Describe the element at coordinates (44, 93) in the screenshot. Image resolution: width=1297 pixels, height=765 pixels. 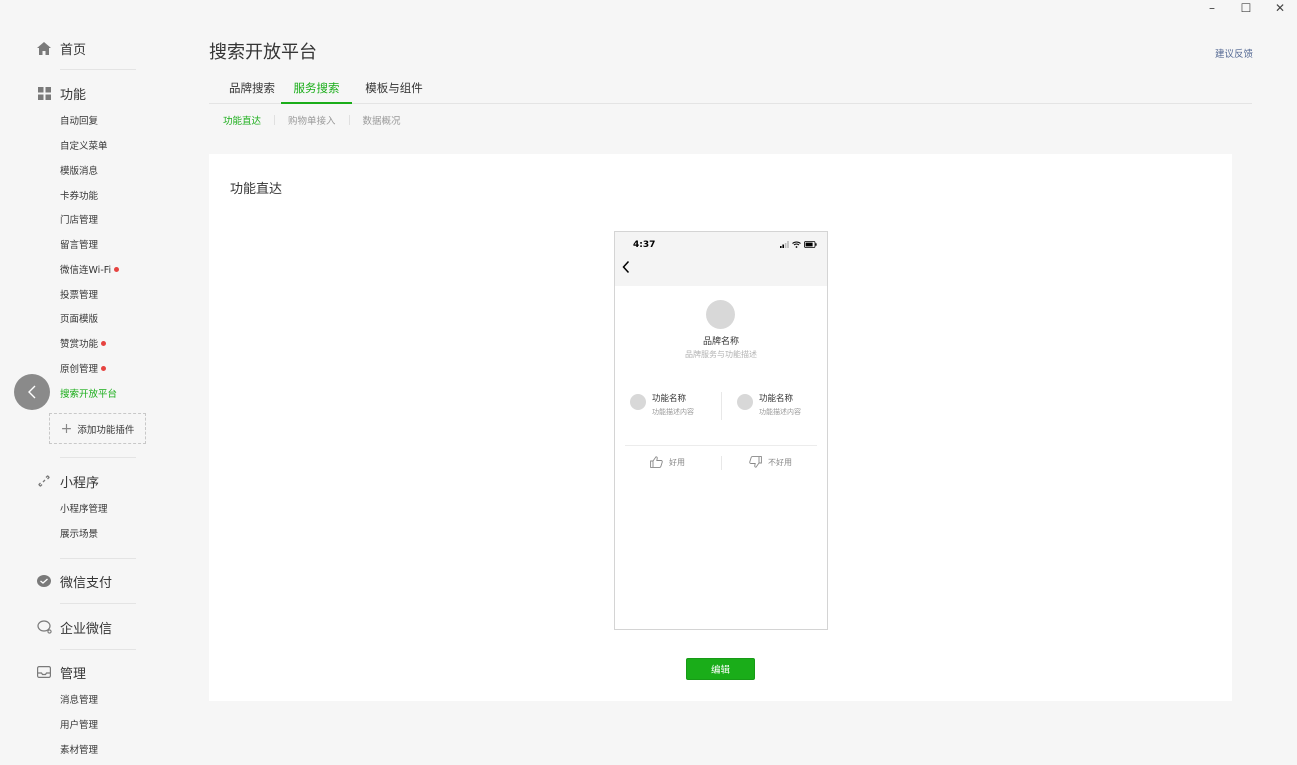
I see `grid-icon` at that location.